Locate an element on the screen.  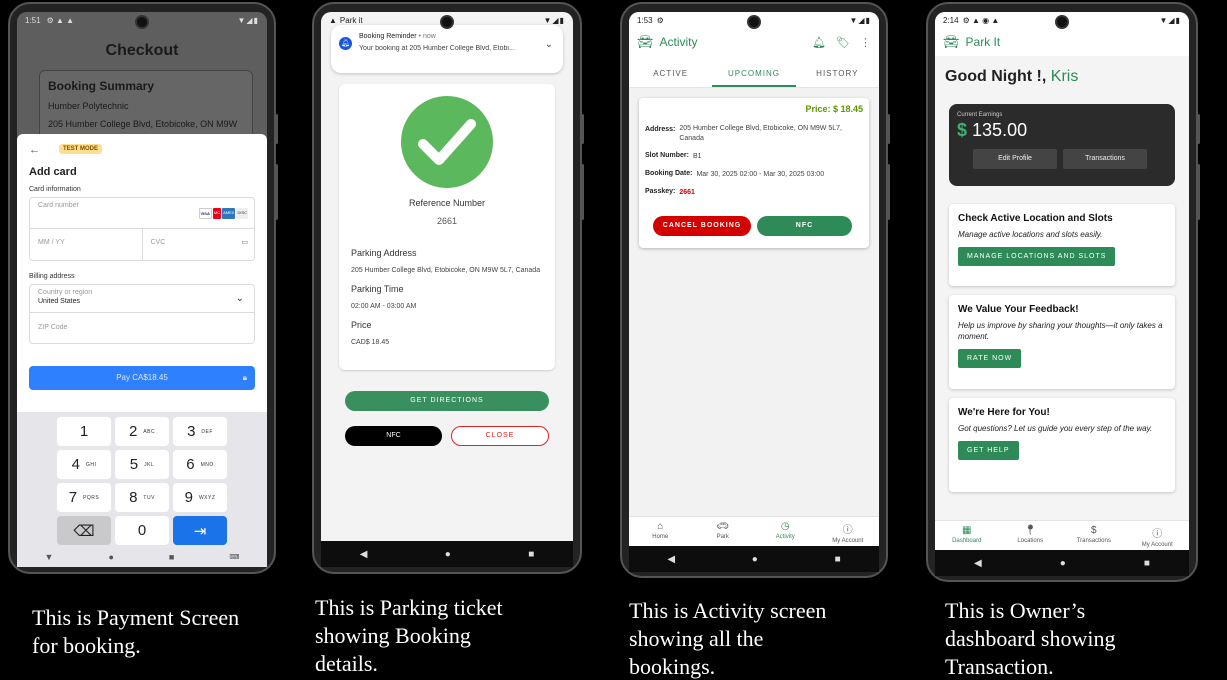
parking-address-label: Parking Address is located at coordinates (384, 253).